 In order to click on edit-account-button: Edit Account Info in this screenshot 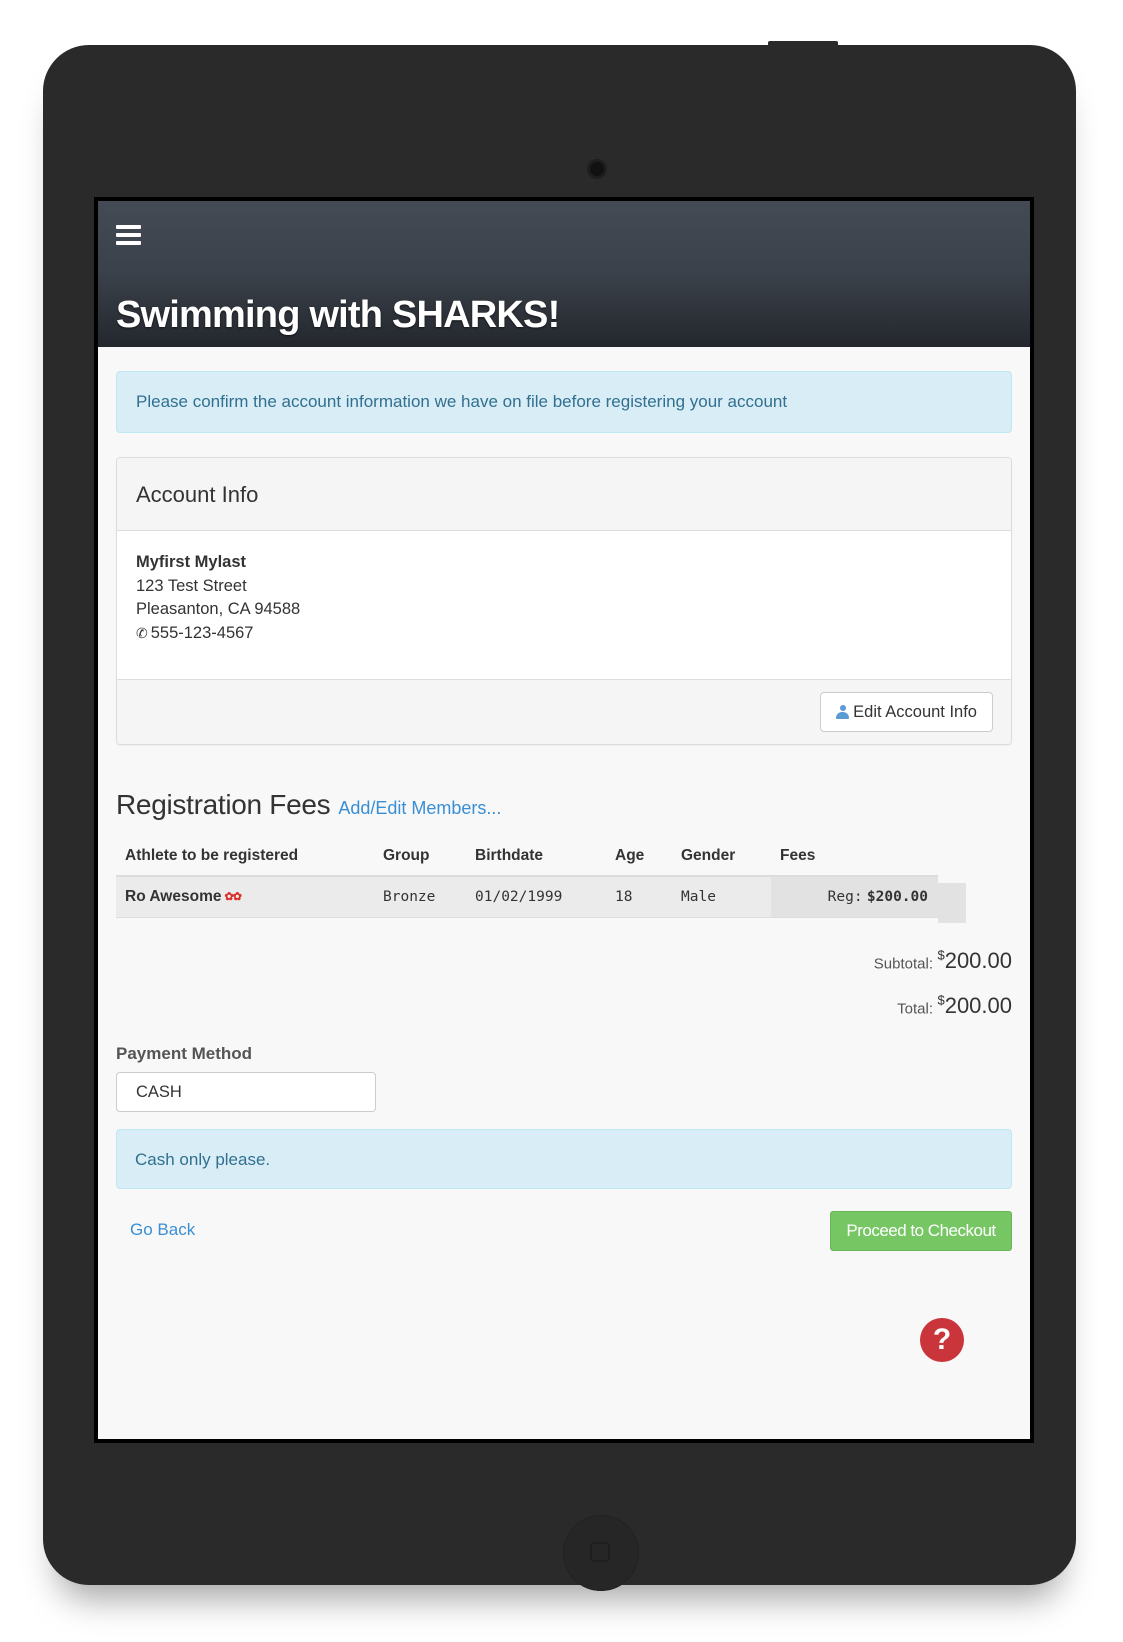, I will do `click(906, 712)`.